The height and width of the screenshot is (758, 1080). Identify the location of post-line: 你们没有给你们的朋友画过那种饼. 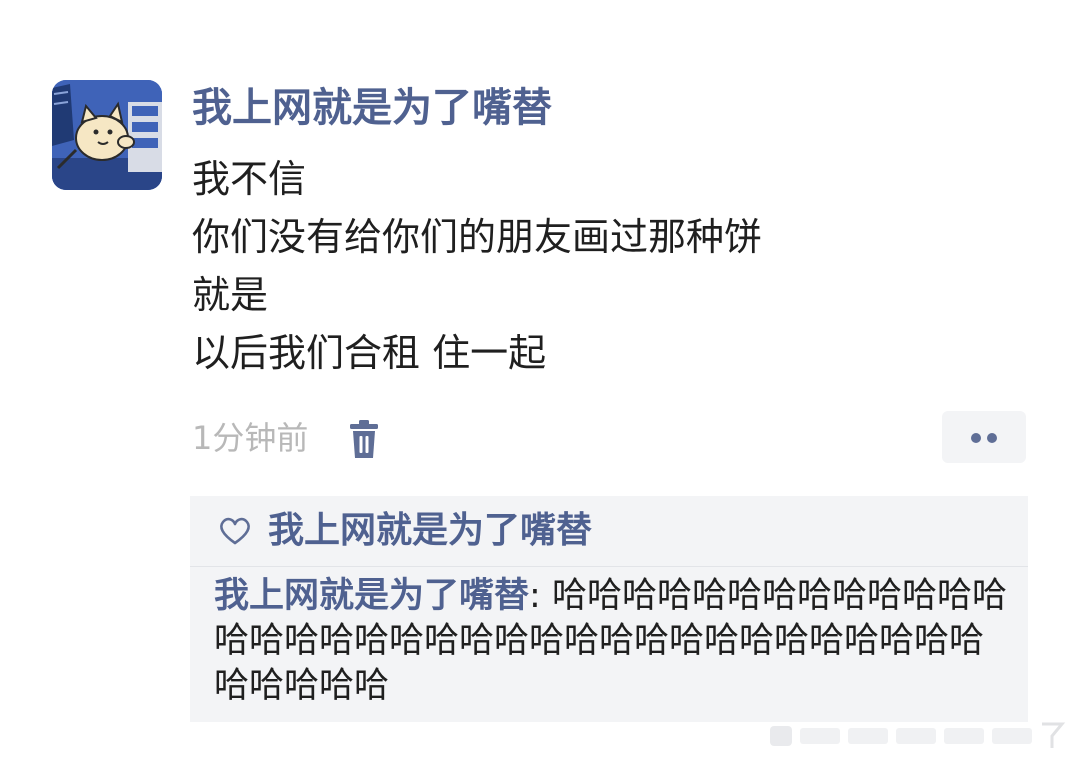
(477, 237).